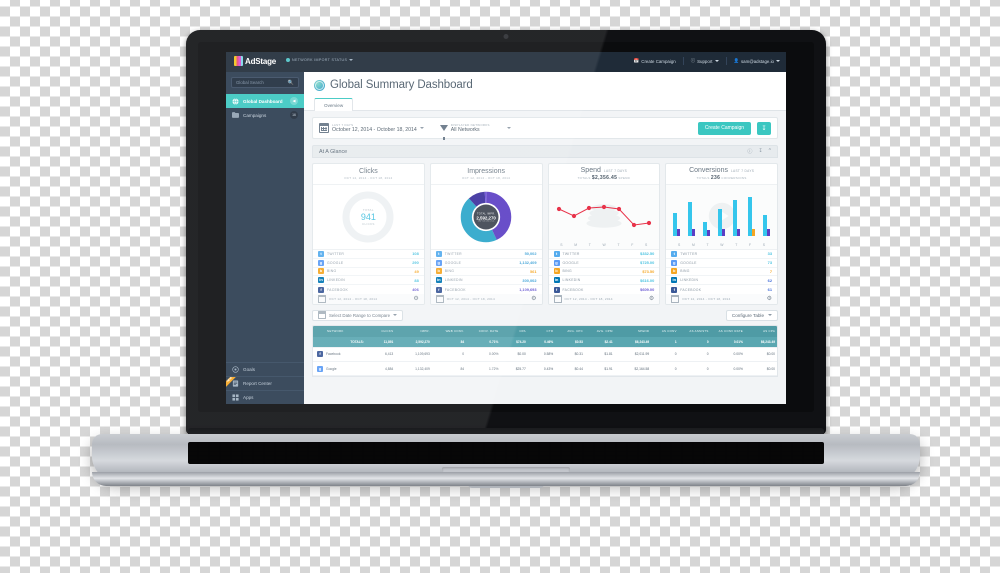 This screenshot has width=1000, height=573. I want to click on create-campaign-button: Create Campaign, so click(724, 128).